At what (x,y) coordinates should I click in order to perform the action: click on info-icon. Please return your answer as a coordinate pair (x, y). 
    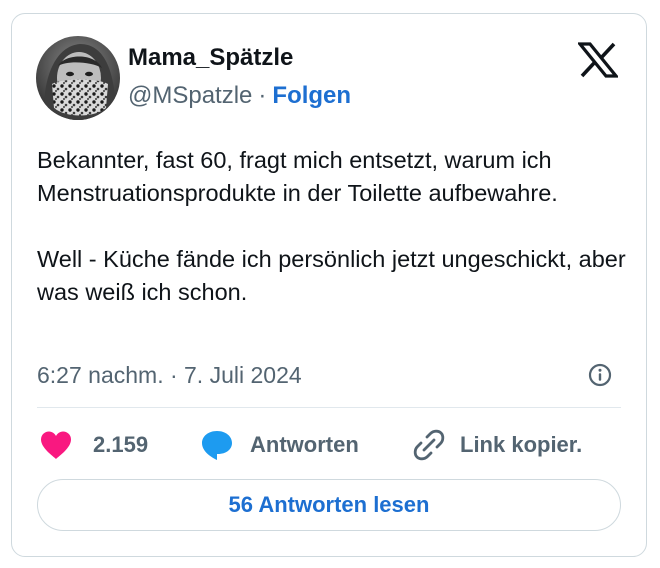
    Looking at the image, I should click on (600, 375).